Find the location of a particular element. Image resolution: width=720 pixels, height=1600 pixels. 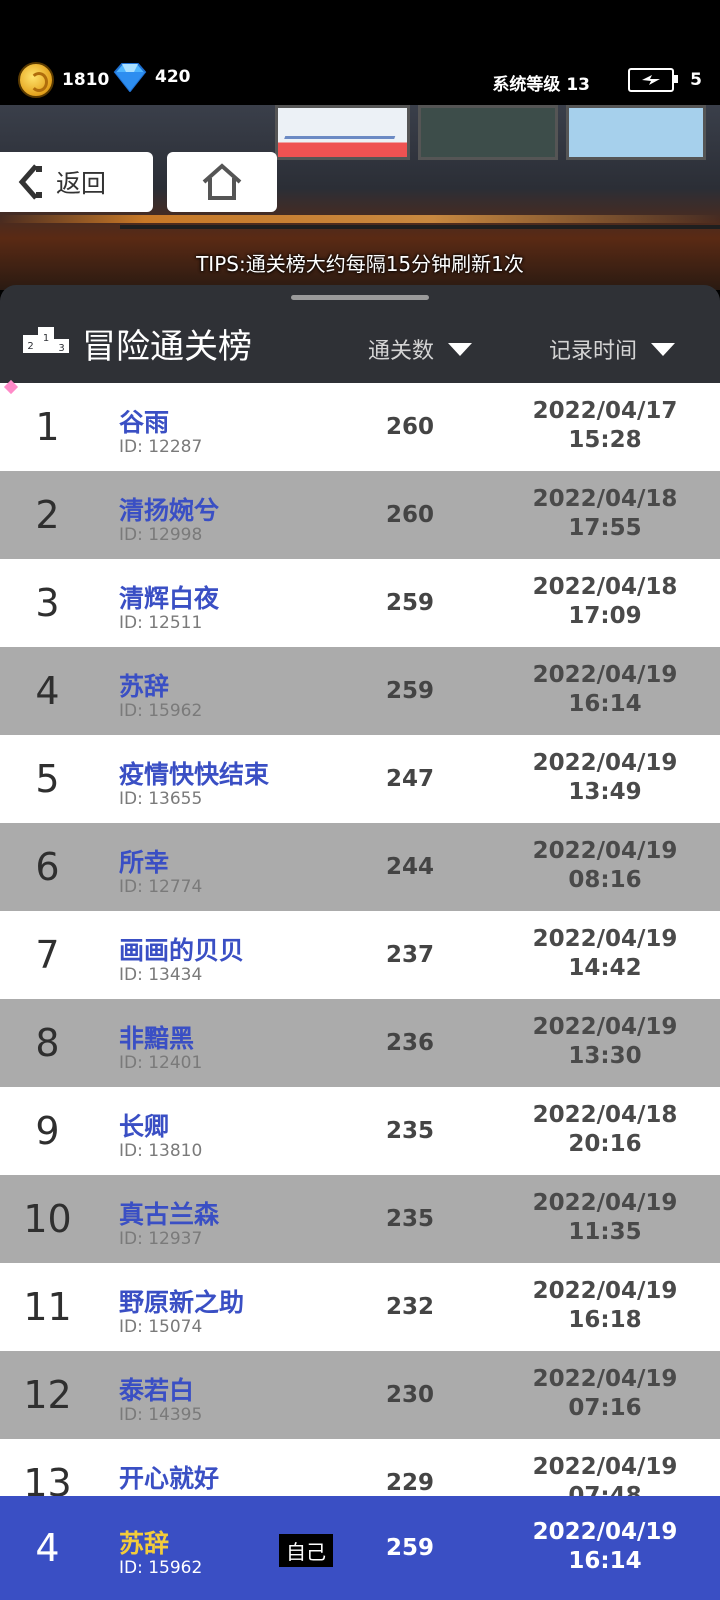

back-button: 返回 is located at coordinates (76, 182).